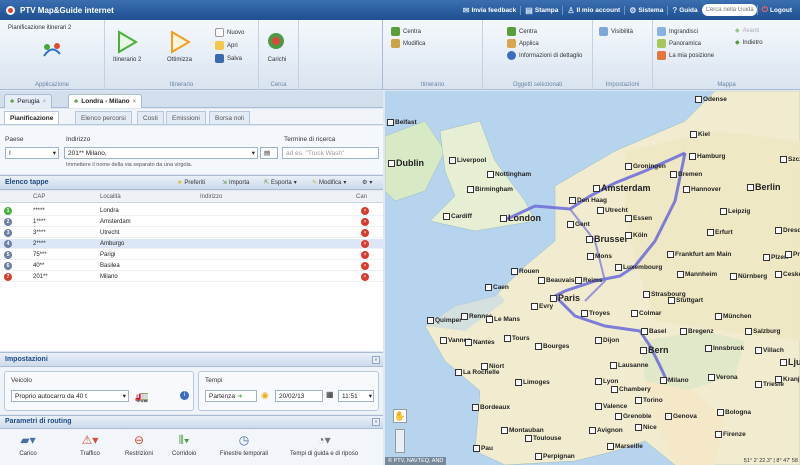 The width and height of the screenshot is (800, 465). What do you see at coordinates (90, 444) in the screenshot?
I see `traffico-button: ⚠▾ Traffico` at bounding box center [90, 444].